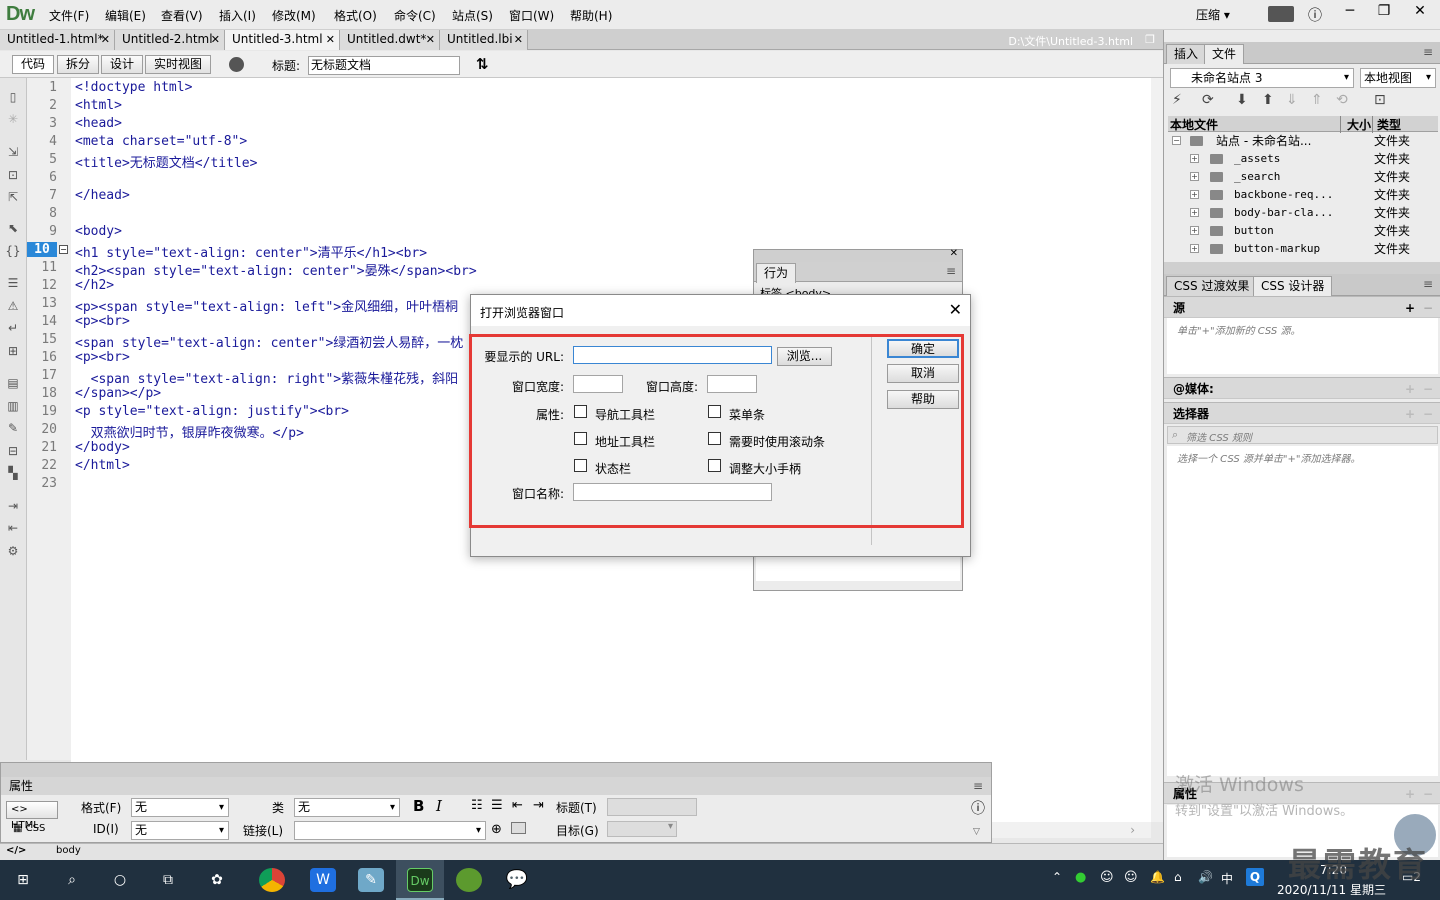 The width and height of the screenshot is (1440, 900). Describe the element at coordinates (13, 351) in the screenshot. I see `syntax-error-icon: ⊞` at that location.